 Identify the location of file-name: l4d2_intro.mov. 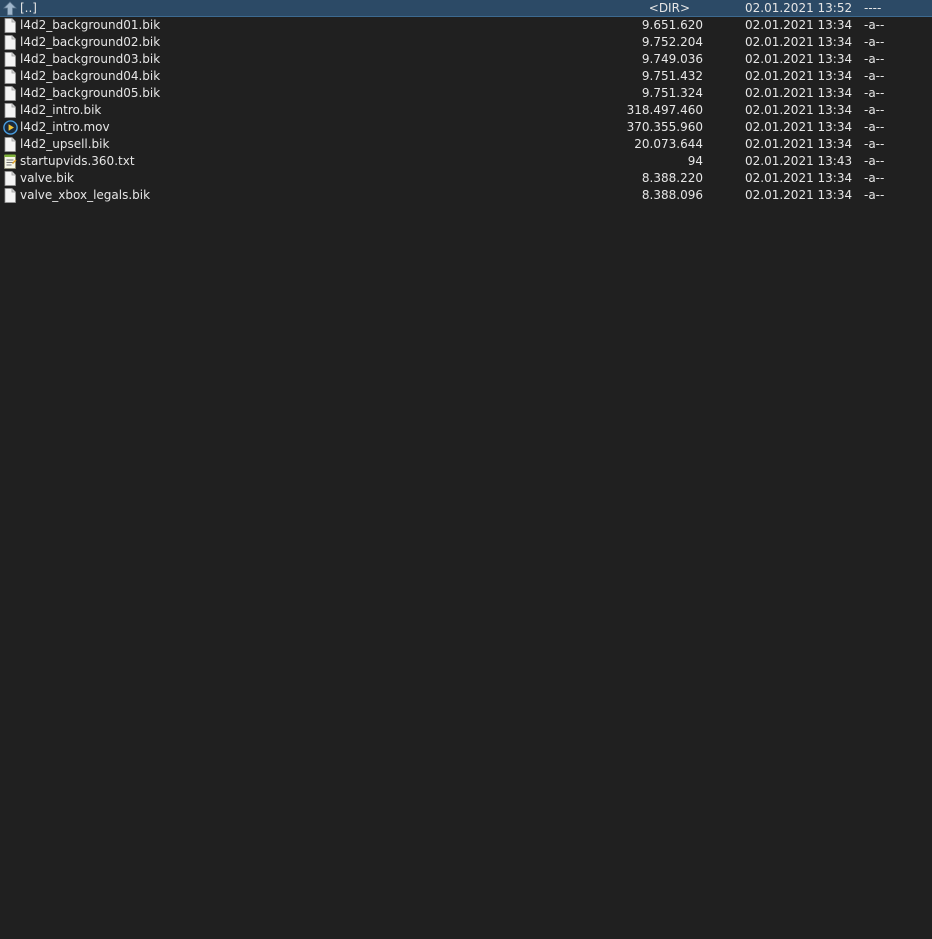
(65, 127).